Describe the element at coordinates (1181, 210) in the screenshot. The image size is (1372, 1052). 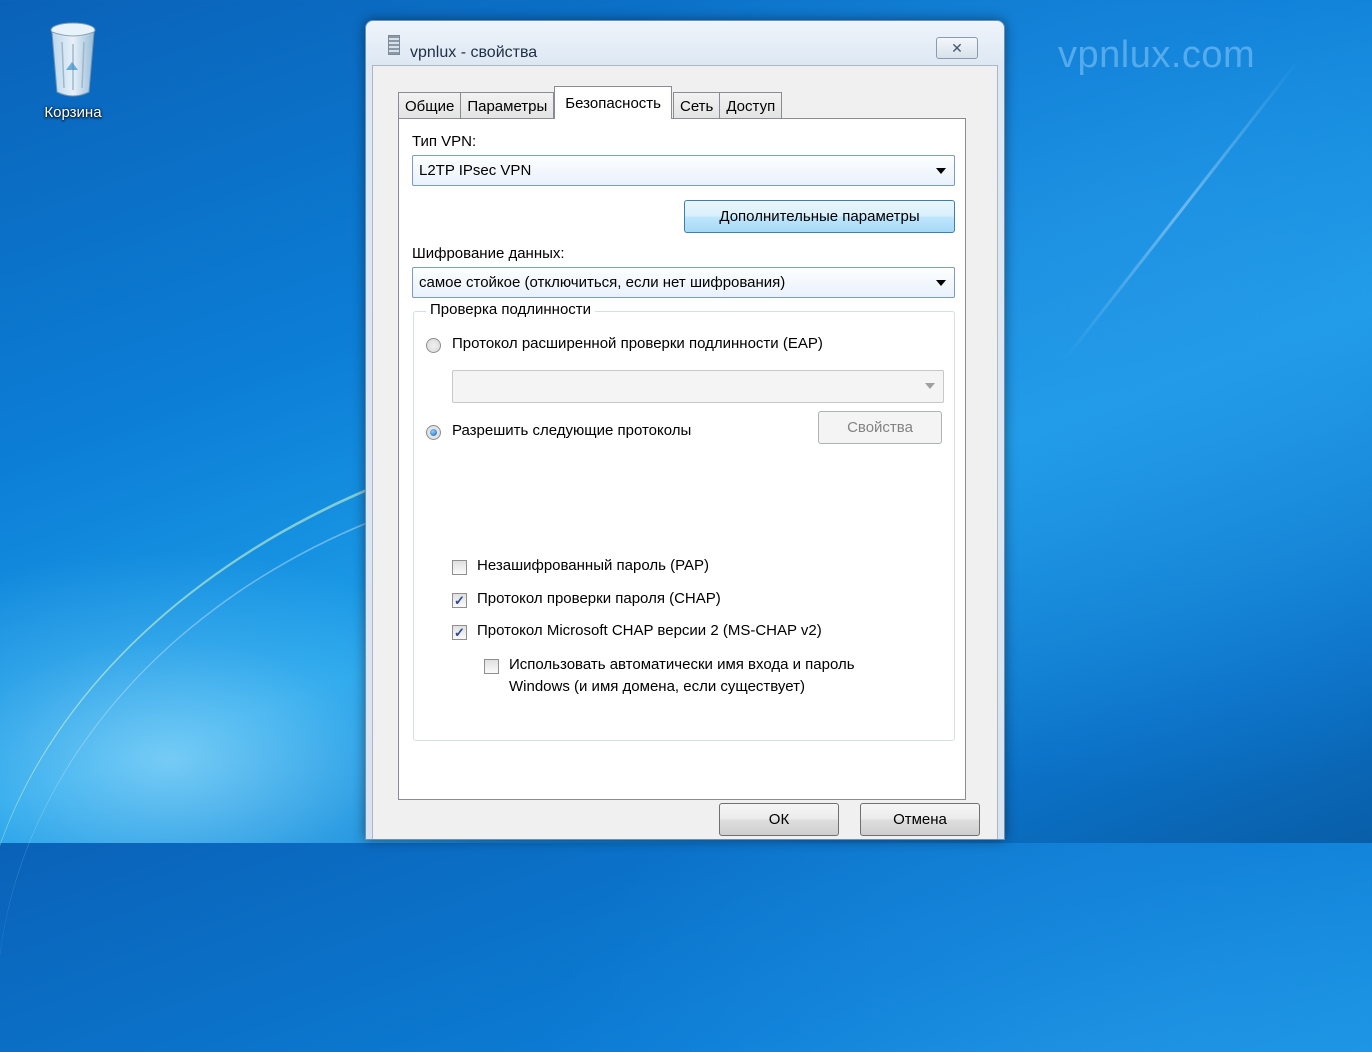
I see `wallpaper-streak` at that location.